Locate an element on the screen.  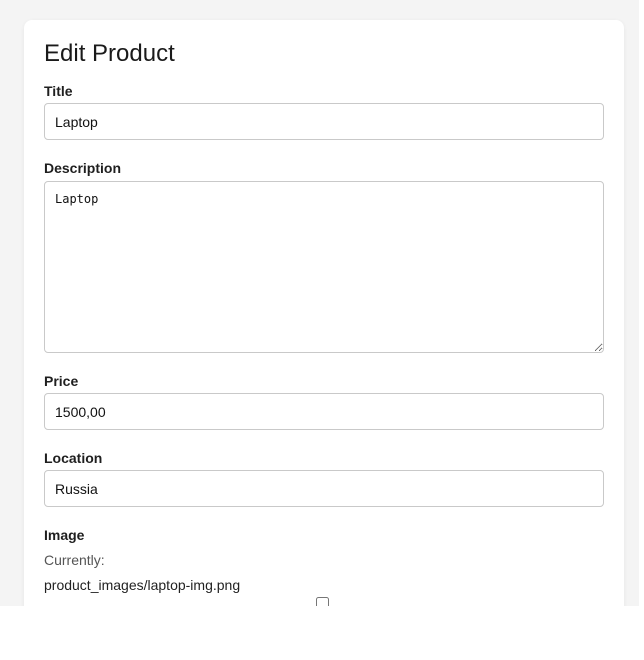
clear-image-checkbox is located at coordinates (322, 601).